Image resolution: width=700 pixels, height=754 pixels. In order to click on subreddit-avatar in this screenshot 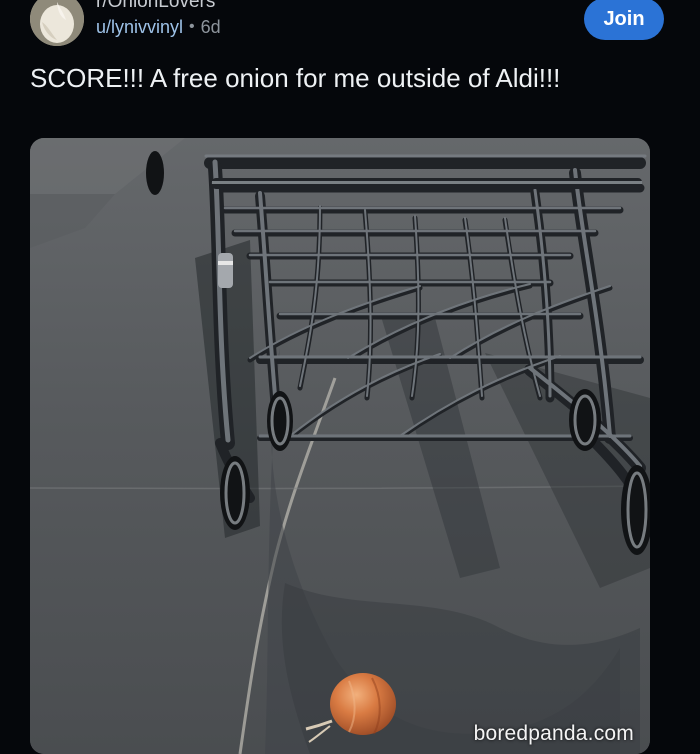, I will do `click(57, 23)`.